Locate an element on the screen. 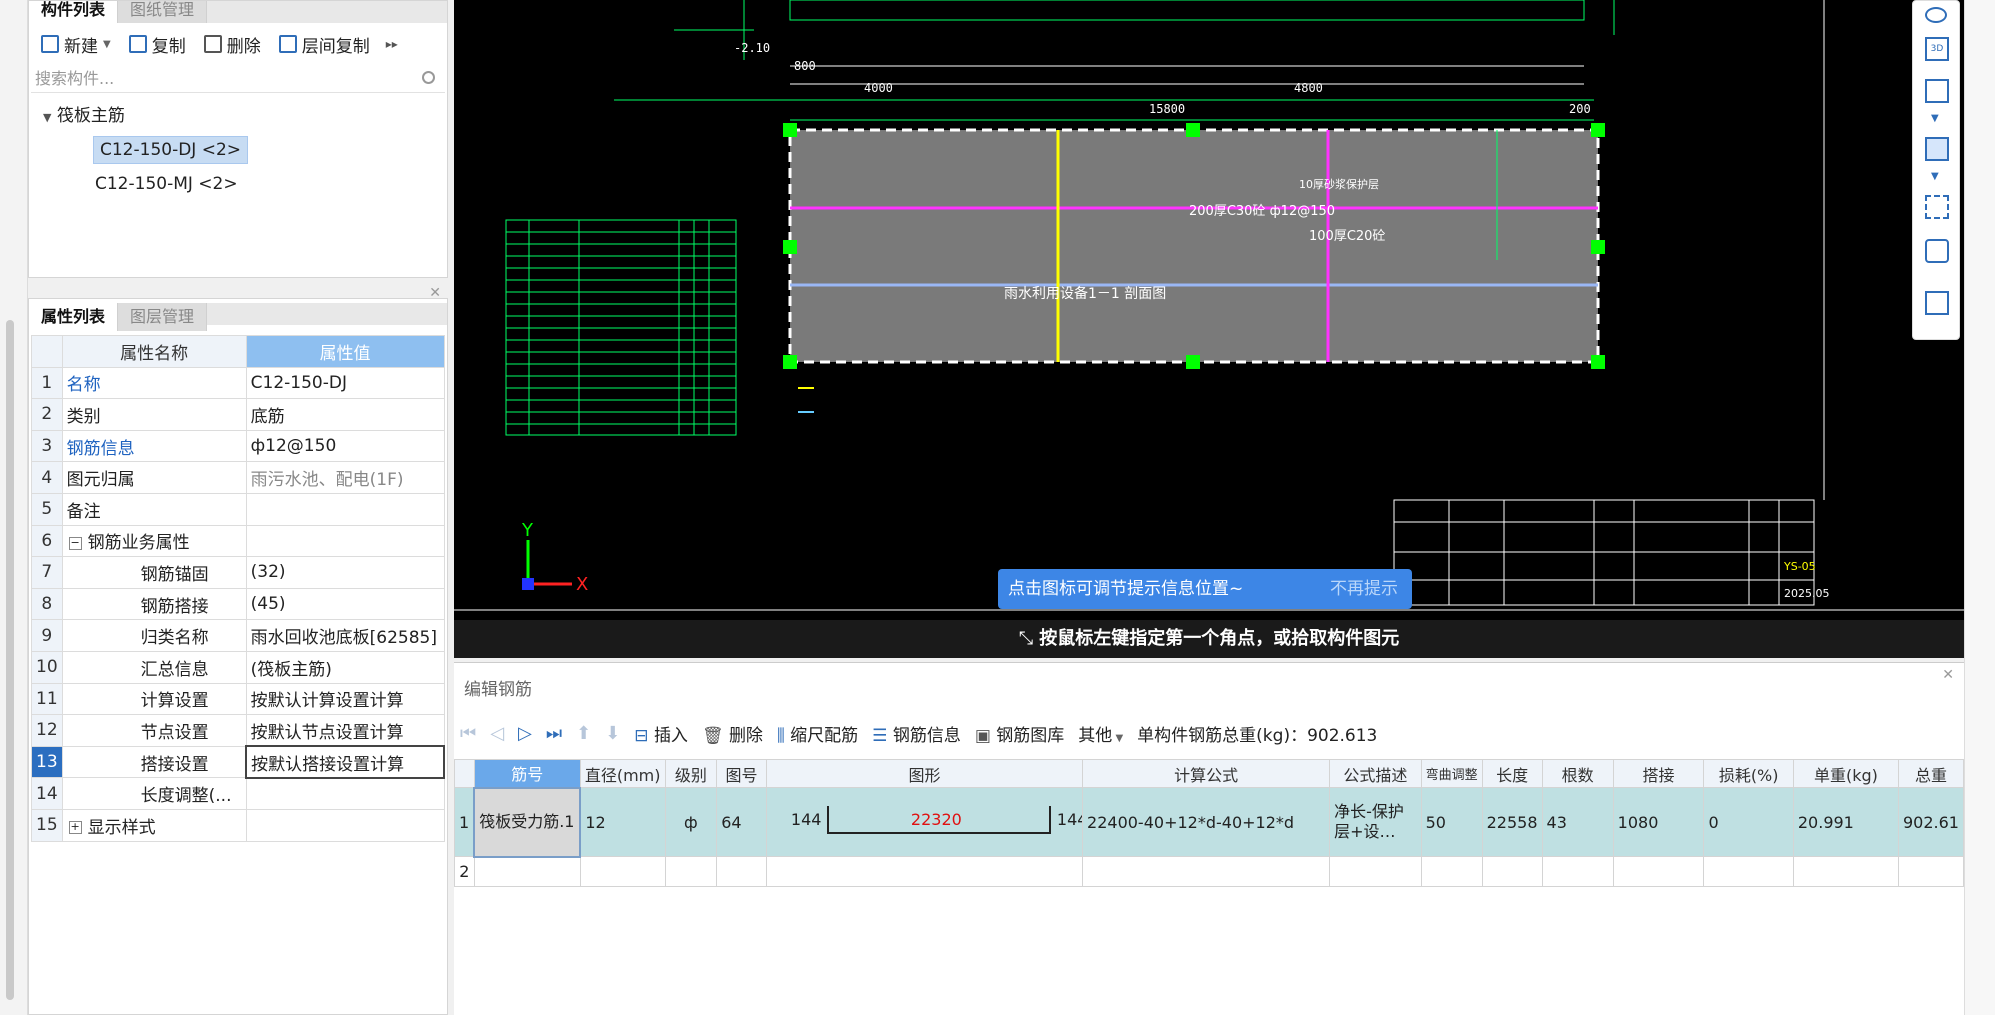 This screenshot has width=1995, height=1015. cube-solid-icon is located at coordinates (1937, 149).